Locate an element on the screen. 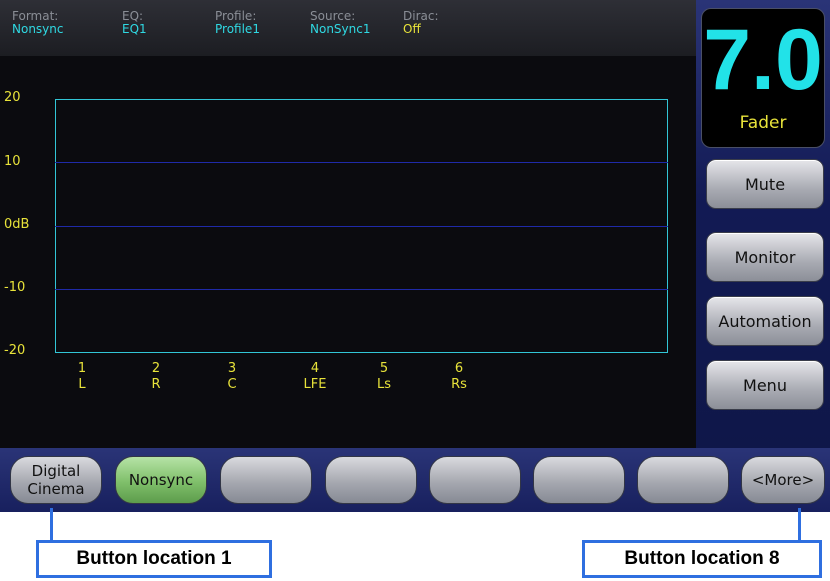 The width and height of the screenshot is (830, 581). channel-number: 4 is located at coordinates (315, 368).